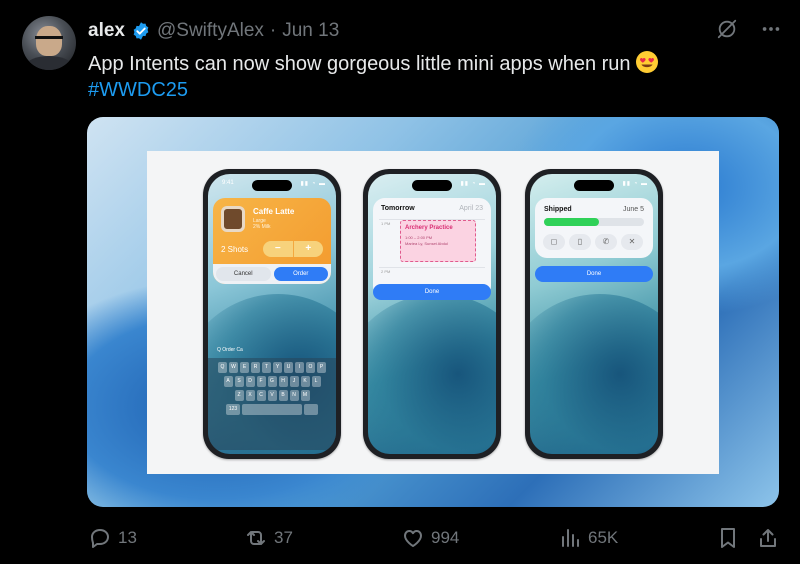 The image size is (800, 564). I want to click on key-x: X, so click(250, 395).